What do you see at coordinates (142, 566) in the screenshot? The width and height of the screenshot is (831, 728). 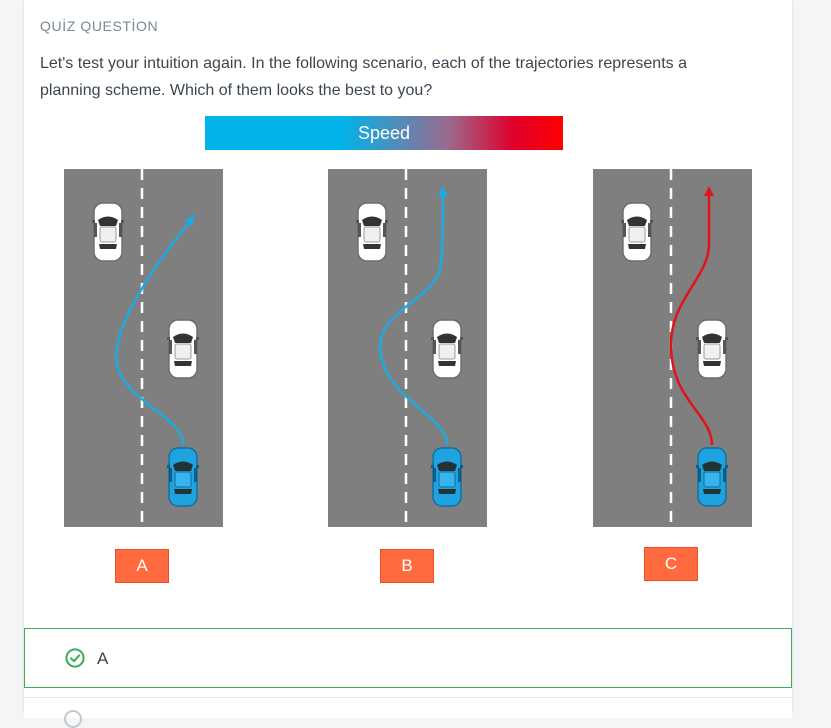 I see `option-a-button: A` at bounding box center [142, 566].